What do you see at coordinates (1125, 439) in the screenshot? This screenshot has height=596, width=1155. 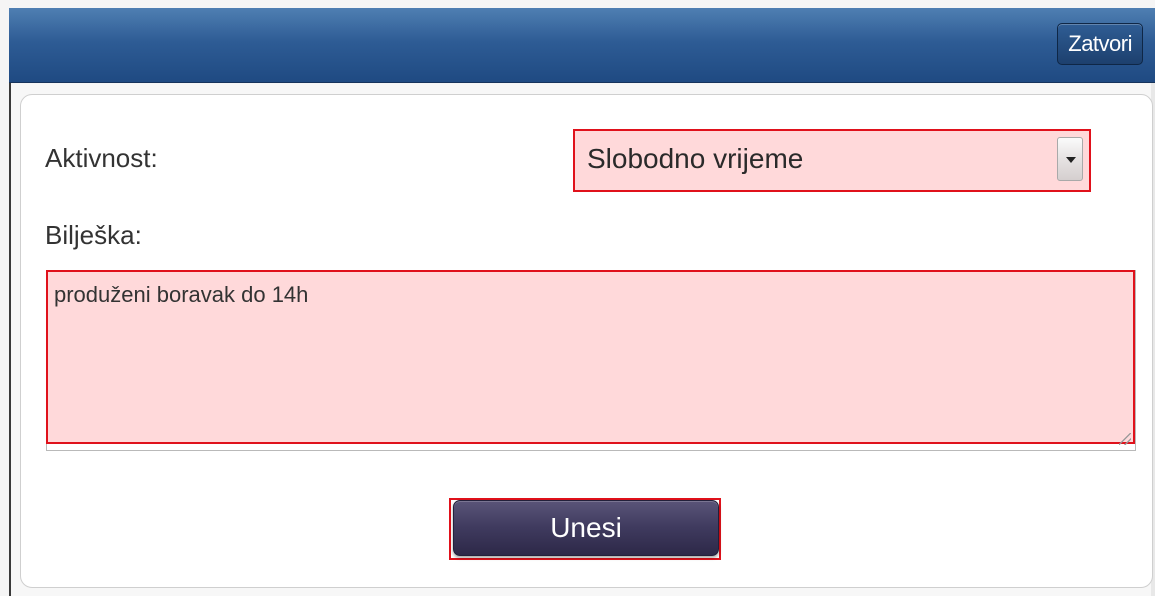 I see `resize-handle-icon` at bounding box center [1125, 439].